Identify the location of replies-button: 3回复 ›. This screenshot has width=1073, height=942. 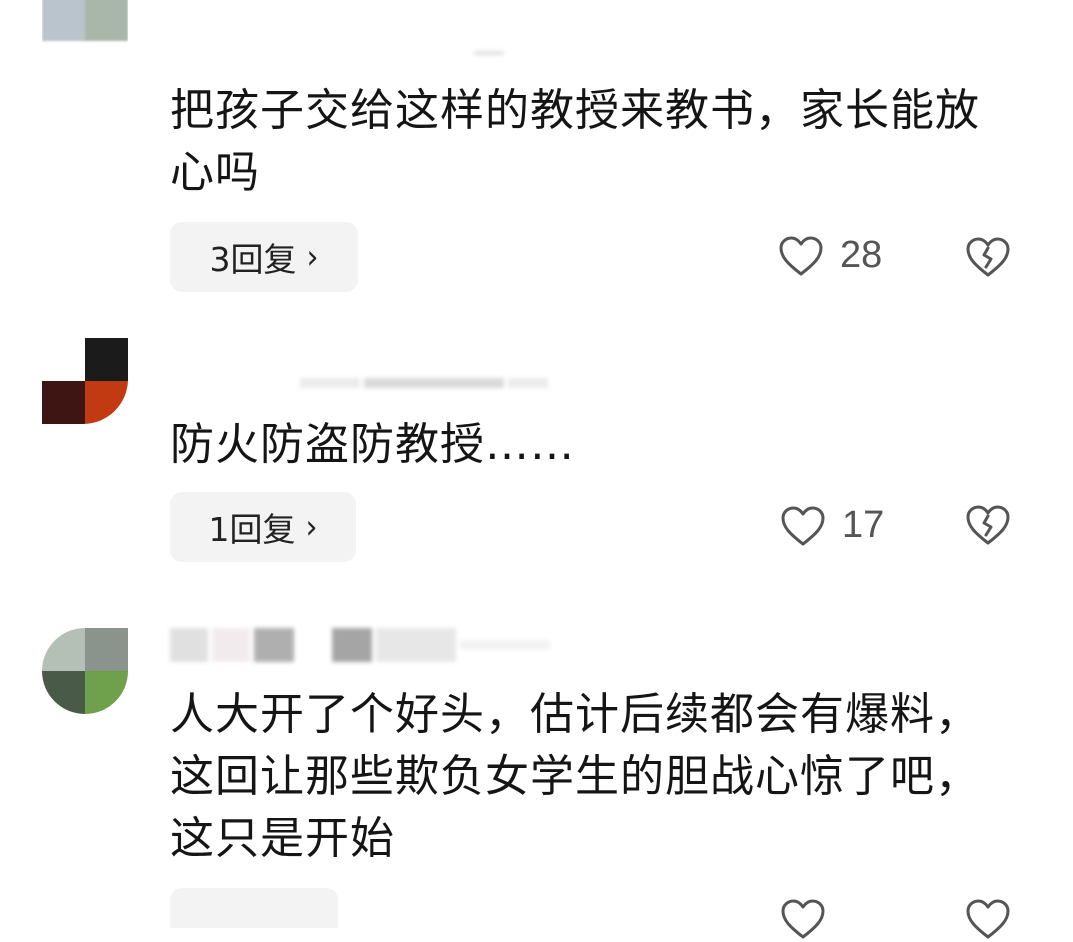
(264, 257).